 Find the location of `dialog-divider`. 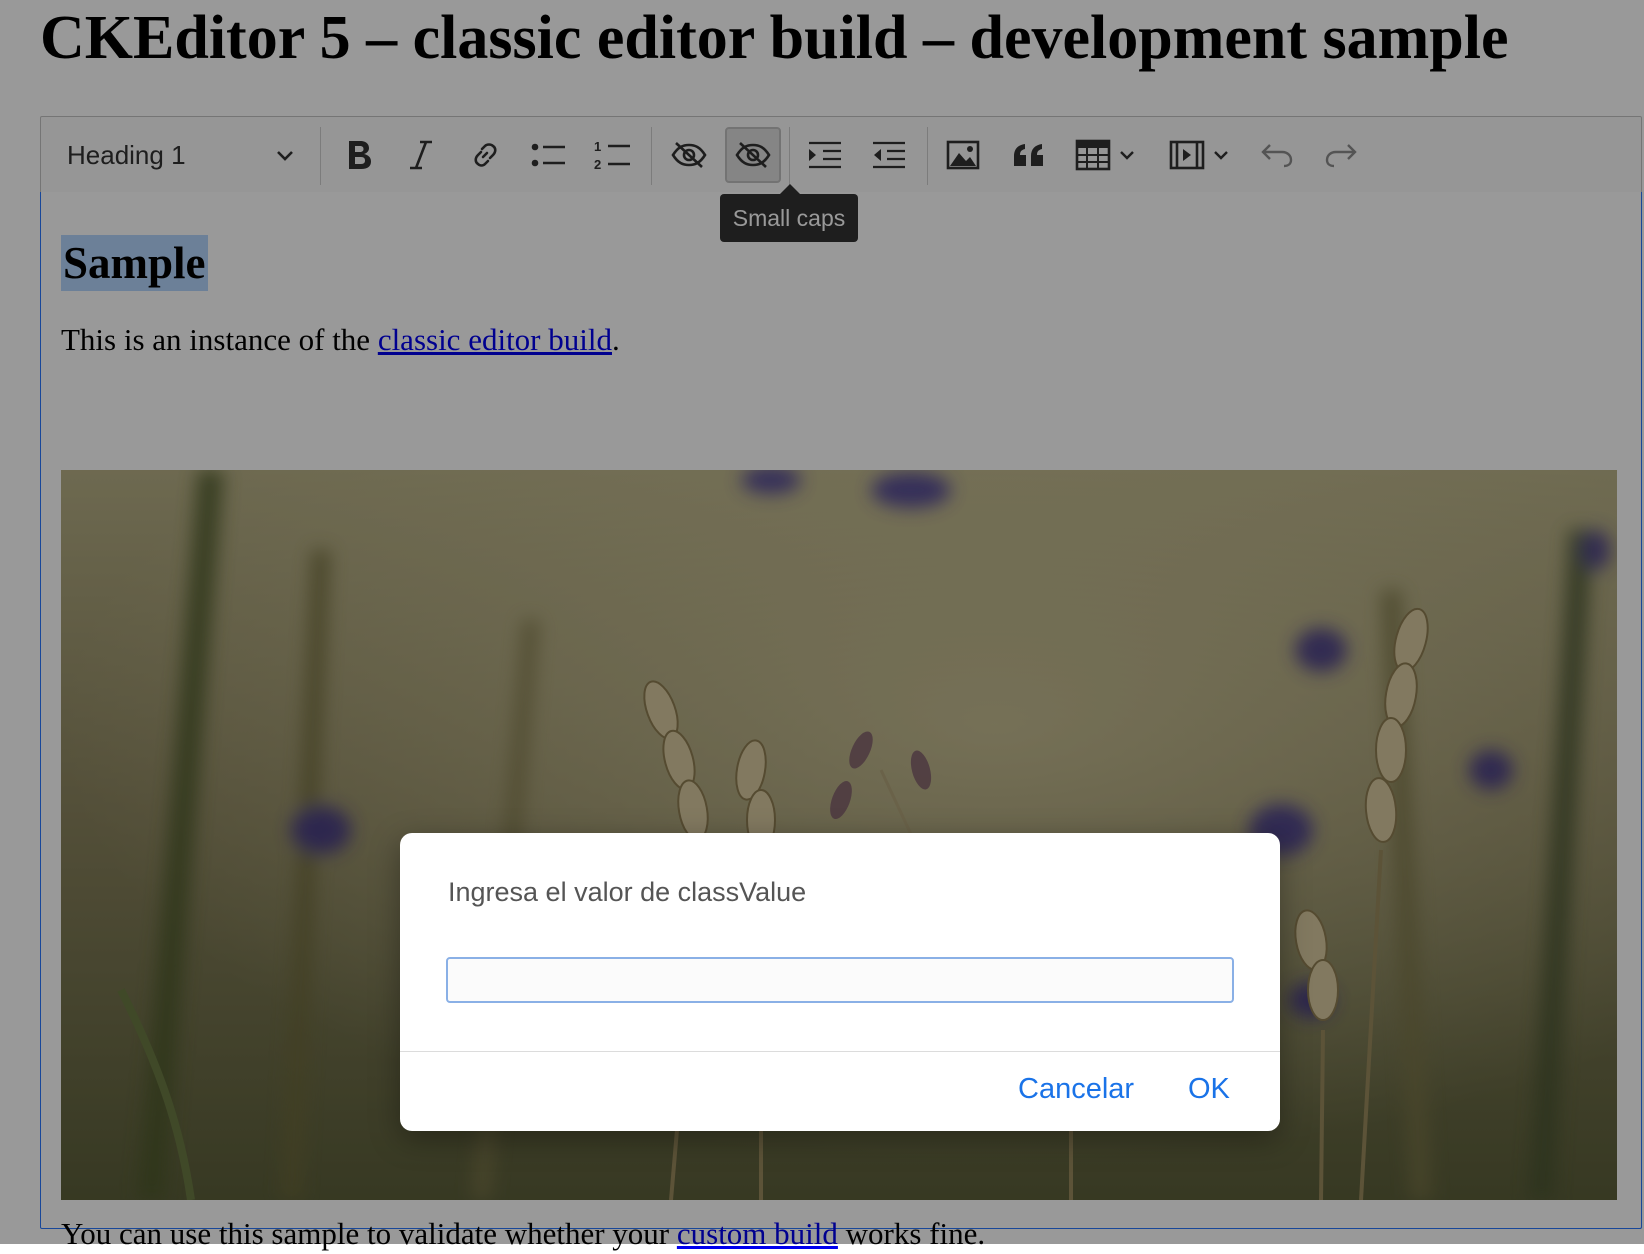

dialog-divider is located at coordinates (840, 1051).